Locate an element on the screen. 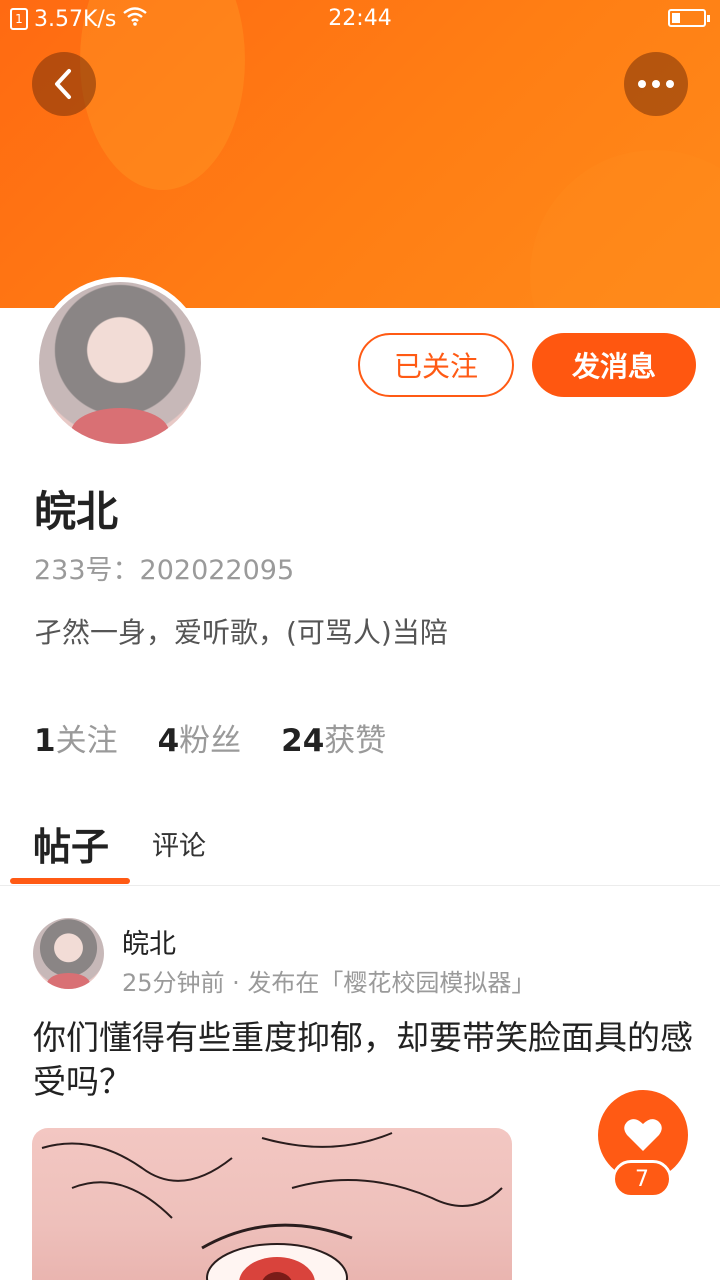  profile-avatar is located at coordinates (120, 363).